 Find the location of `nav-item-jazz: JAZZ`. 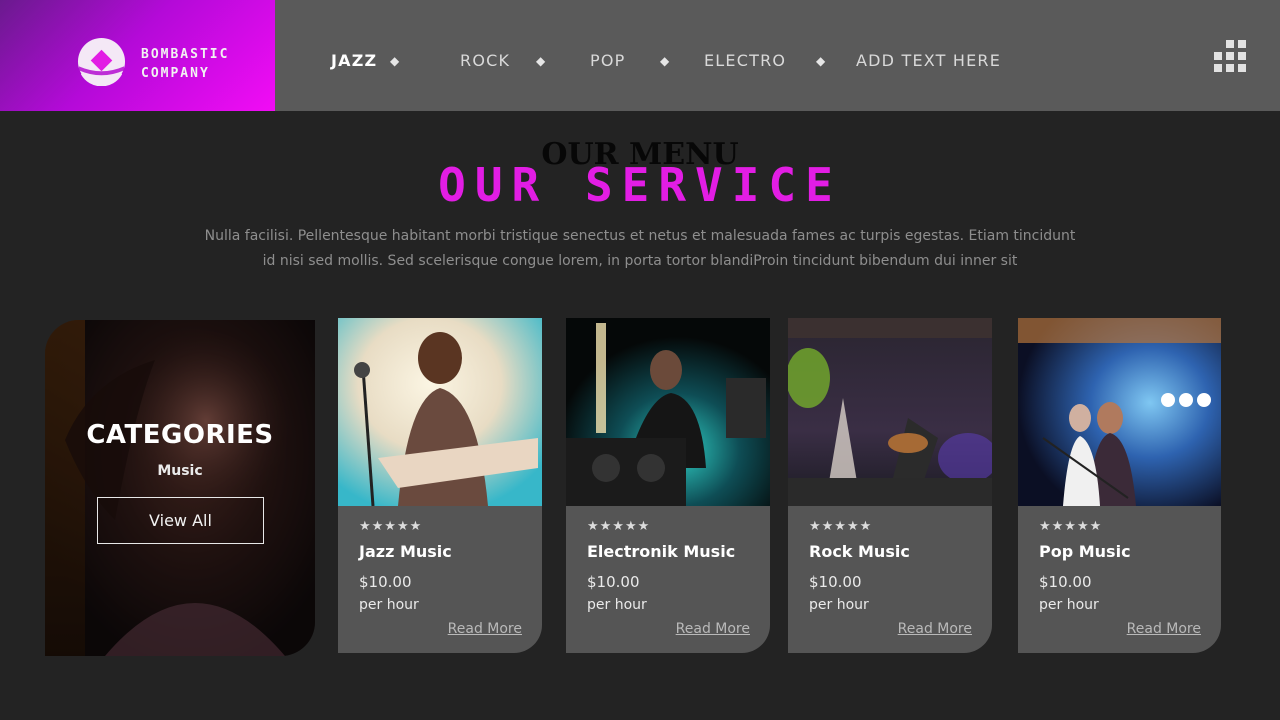

nav-item-jazz: JAZZ is located at coordinates (354, 60).